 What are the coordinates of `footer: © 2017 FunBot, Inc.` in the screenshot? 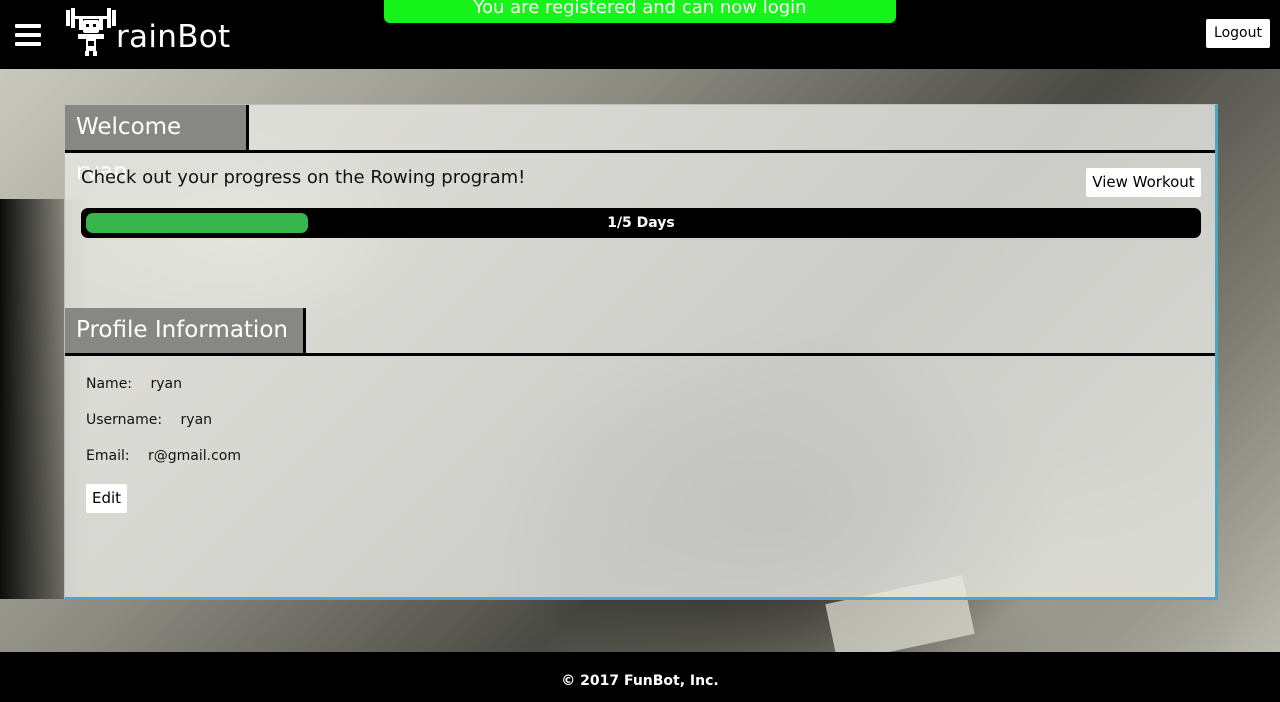 It's located at (640, 677).